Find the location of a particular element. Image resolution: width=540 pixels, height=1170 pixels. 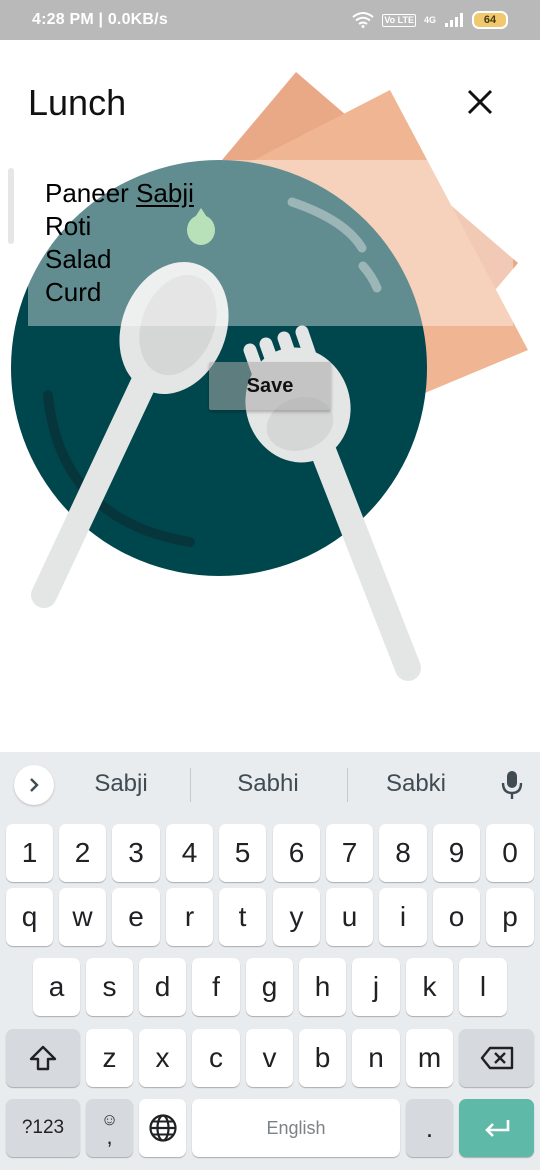

emoji-comma-key: ☺ , is located at coordinates (109, 1128).